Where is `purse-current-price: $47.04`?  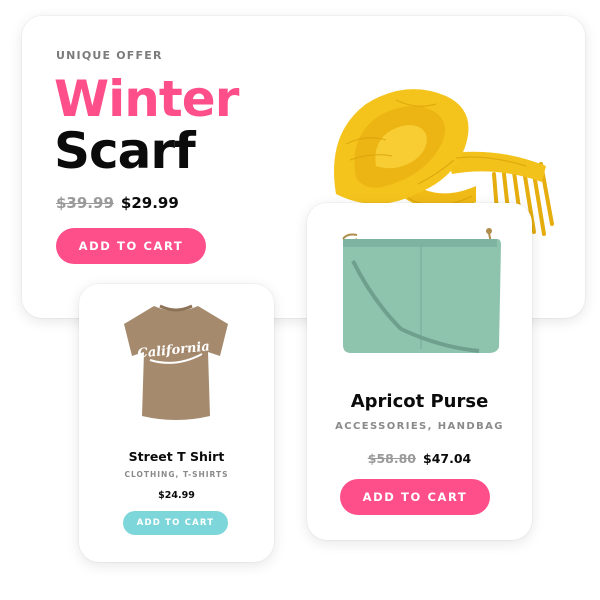
purse-current-price: $47.04 is located at coordinates (447, 458).